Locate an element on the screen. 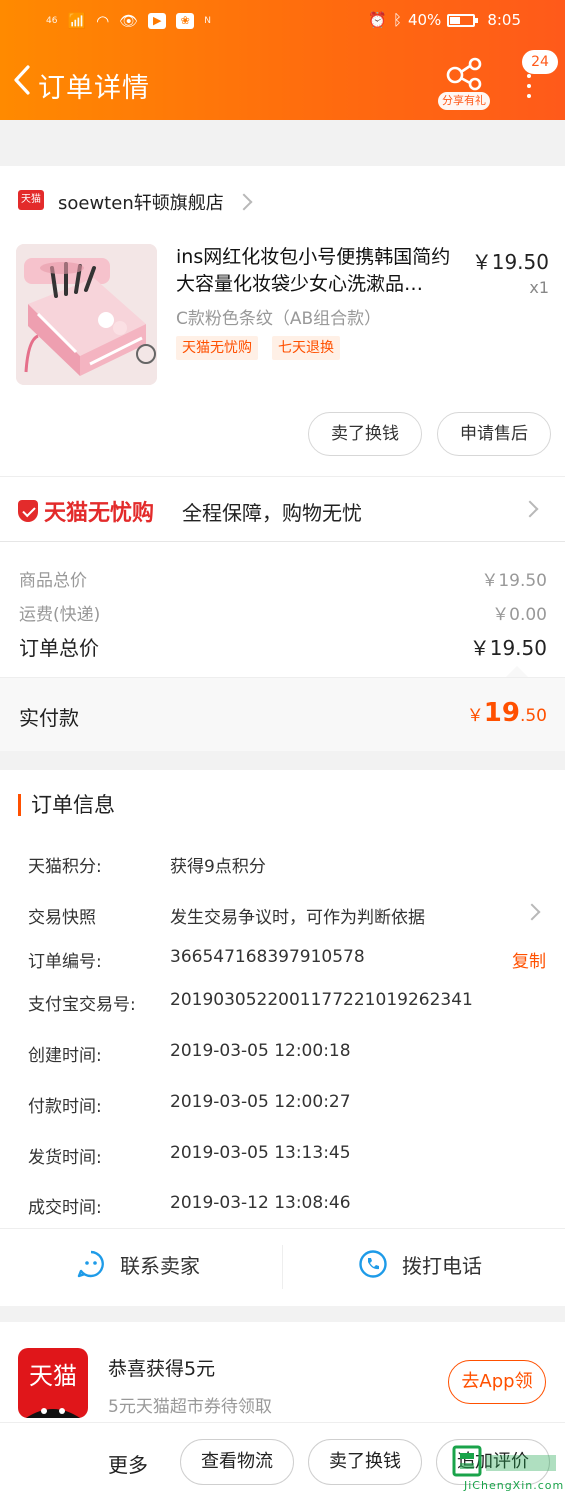  more-actions-button: 更多 is located at coordinates (128, 1463).